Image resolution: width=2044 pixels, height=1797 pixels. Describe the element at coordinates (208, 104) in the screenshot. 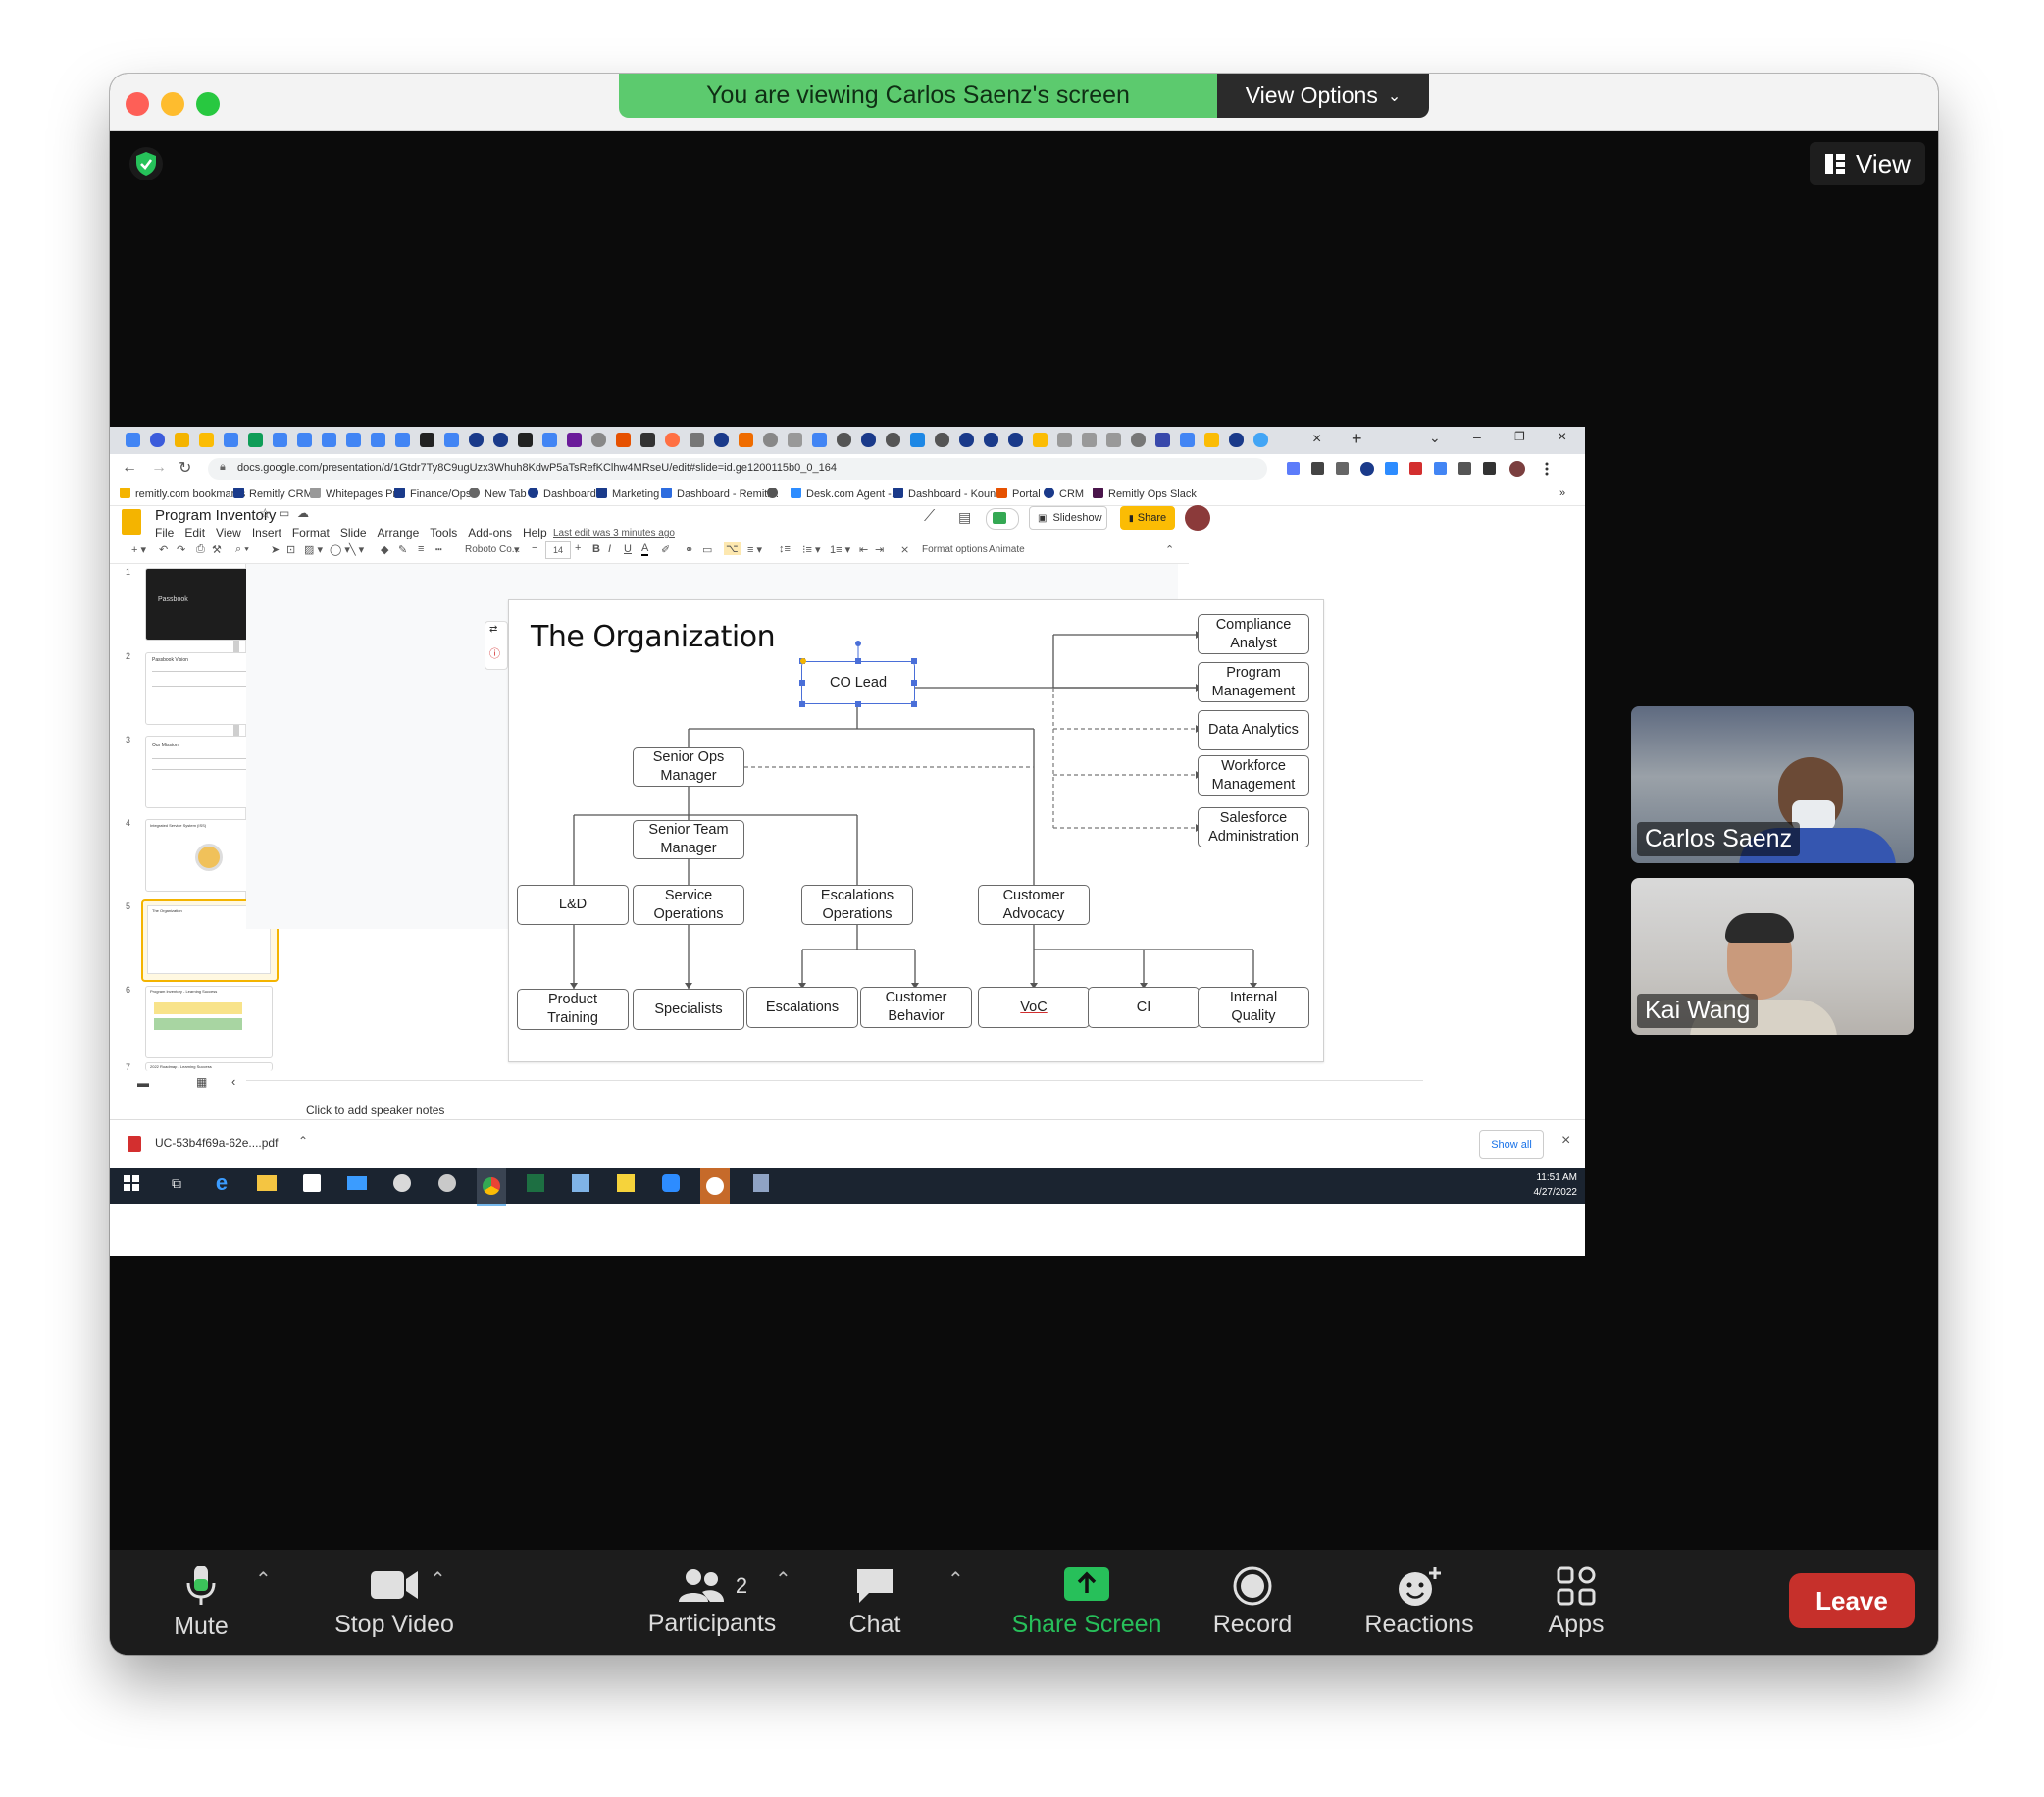

I see `zoom-window-button` at that location.